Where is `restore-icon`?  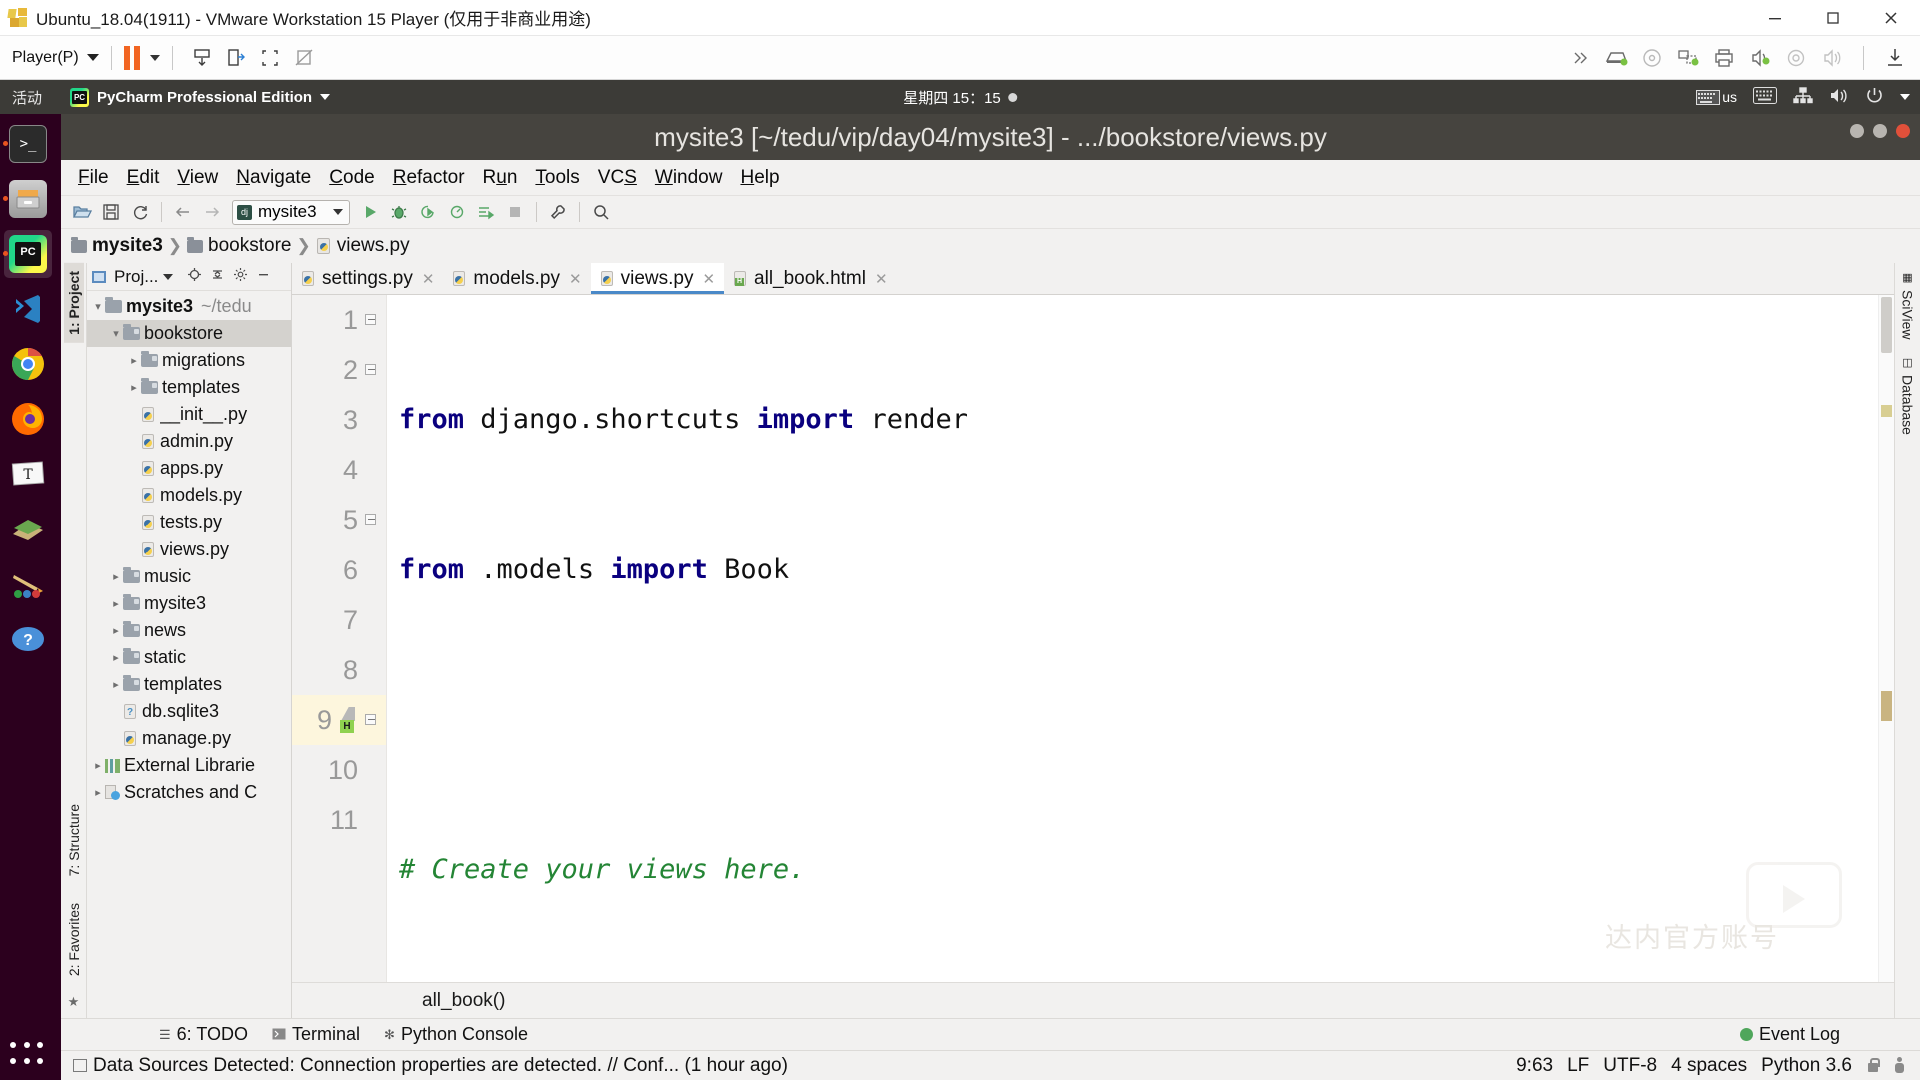
restore-icon is located at coordinates (1833, 18).